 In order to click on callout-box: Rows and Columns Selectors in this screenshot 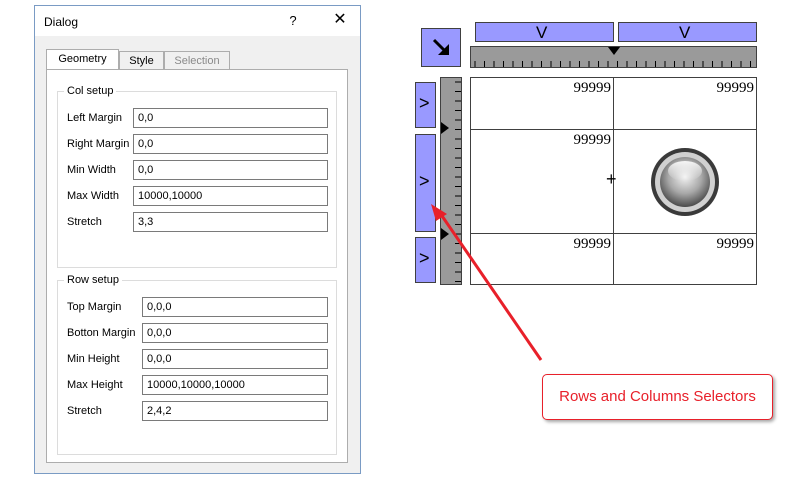, I will do `click(657, 397)`.